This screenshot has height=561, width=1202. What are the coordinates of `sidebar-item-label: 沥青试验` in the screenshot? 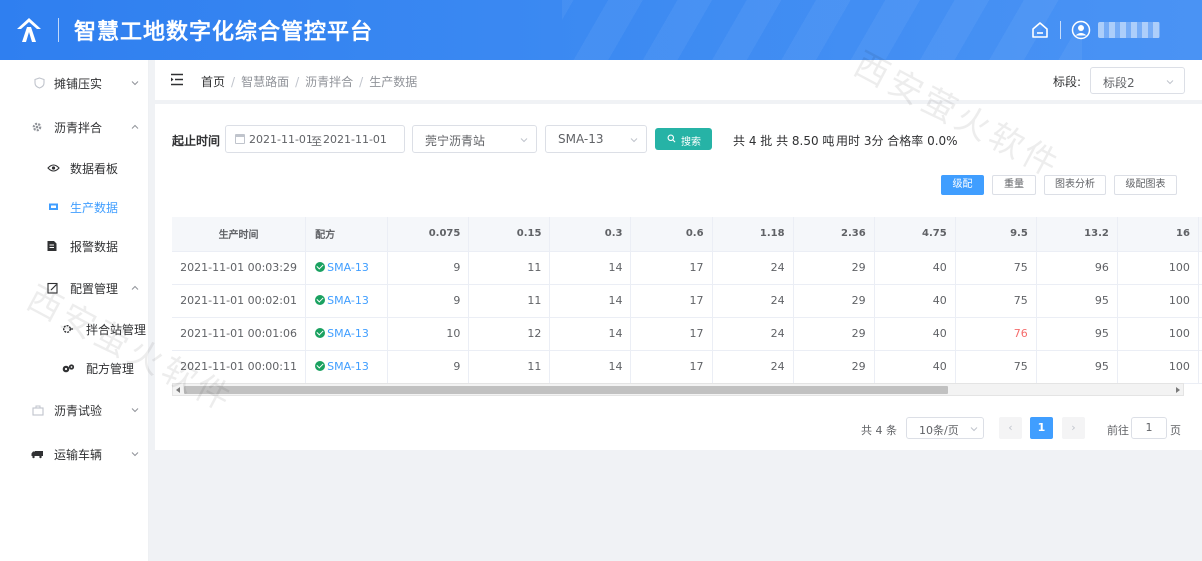 It's located at (78, 410).